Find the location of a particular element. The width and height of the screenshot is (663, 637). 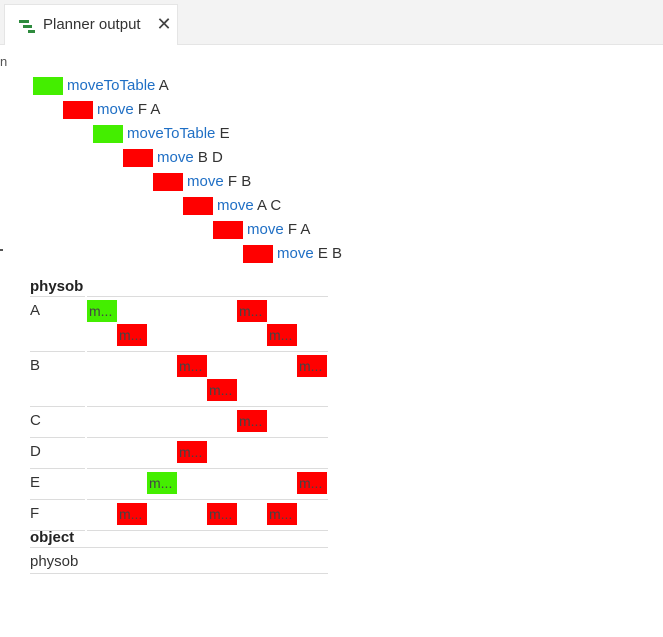

tab-bar: Planner output ✕ is located at coordinates (331, 22).